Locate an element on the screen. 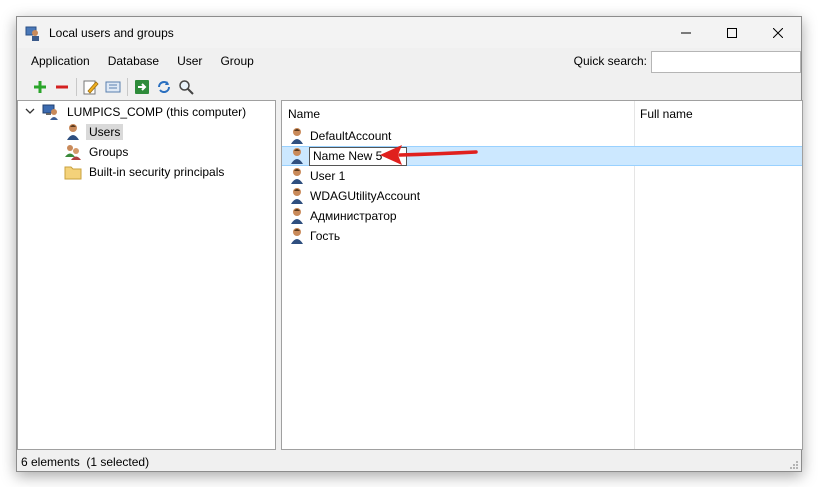  quick-search-label: Quick search: is located at coordinates (610, 61).